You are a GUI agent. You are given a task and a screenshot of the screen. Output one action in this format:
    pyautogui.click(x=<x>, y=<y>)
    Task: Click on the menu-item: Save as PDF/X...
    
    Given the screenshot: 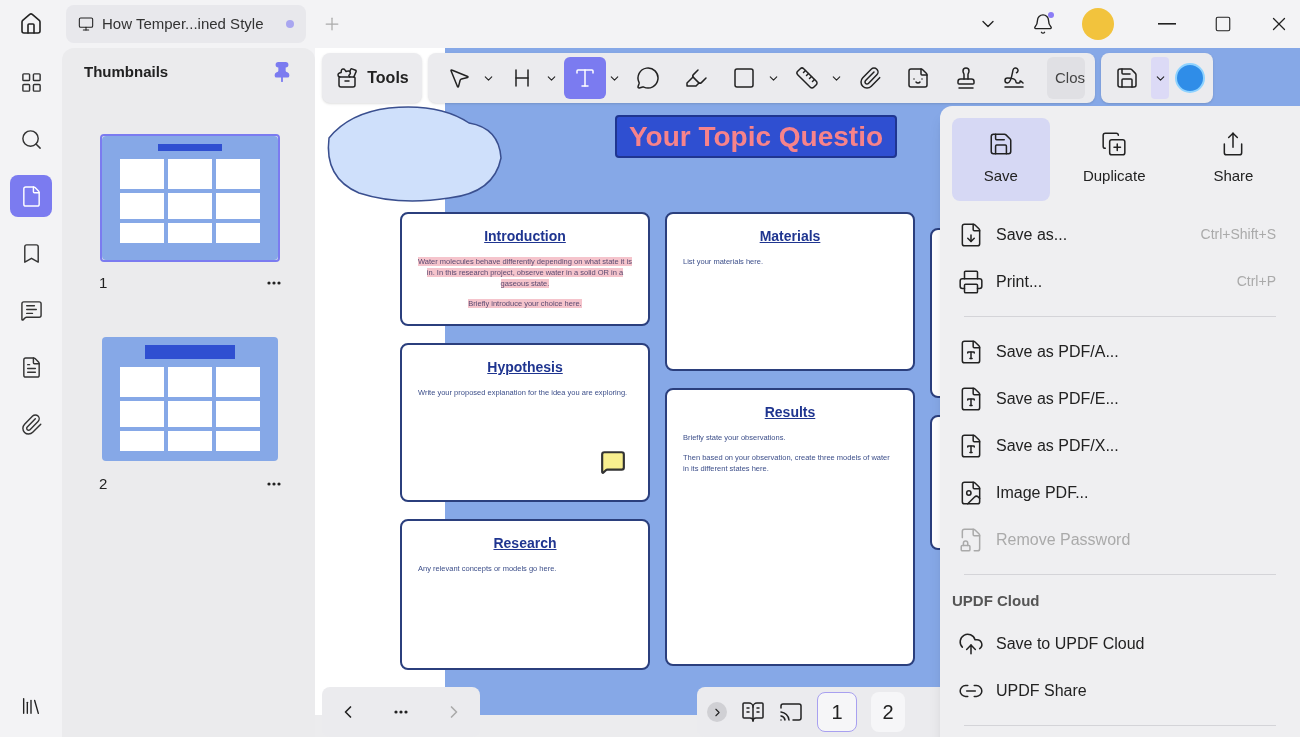 What is the action you would take?
    pyautogui.click(x=1114, y=445)
    